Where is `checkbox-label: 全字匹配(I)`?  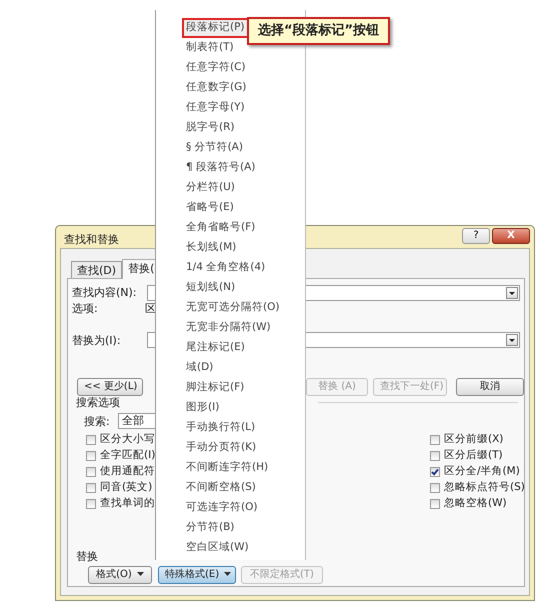 checkbox-label: 全字匹配(I) is located at coordinates (128, 455).